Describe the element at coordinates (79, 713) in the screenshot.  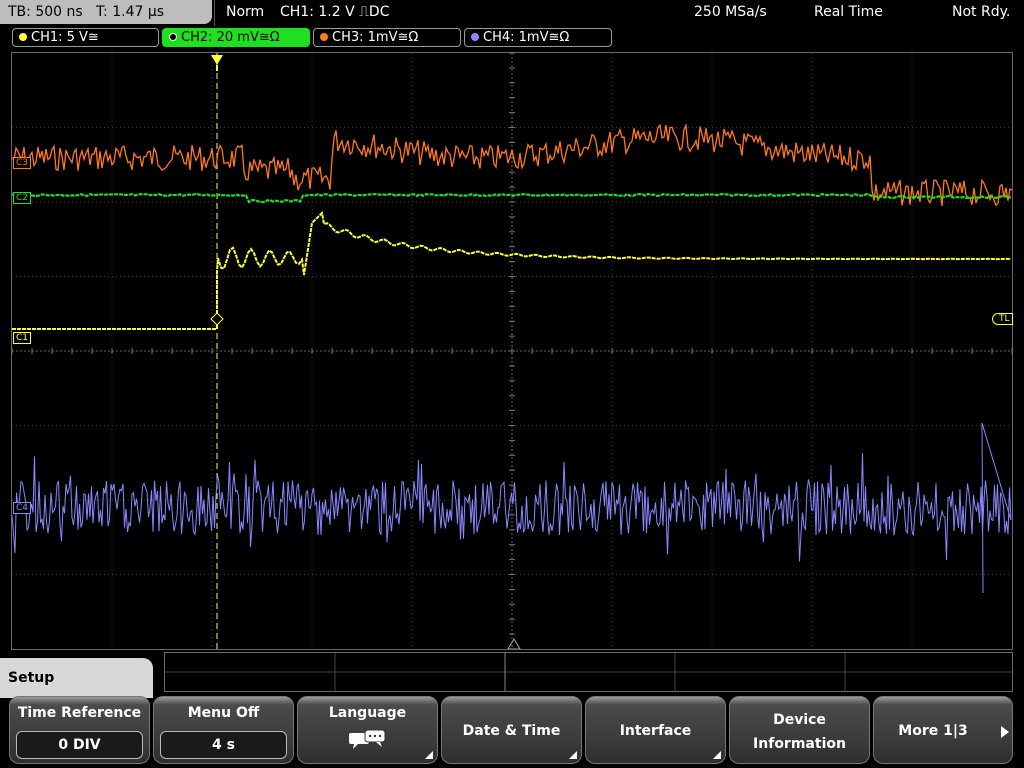
I see `time-reference-label: Time Reference` at that location.